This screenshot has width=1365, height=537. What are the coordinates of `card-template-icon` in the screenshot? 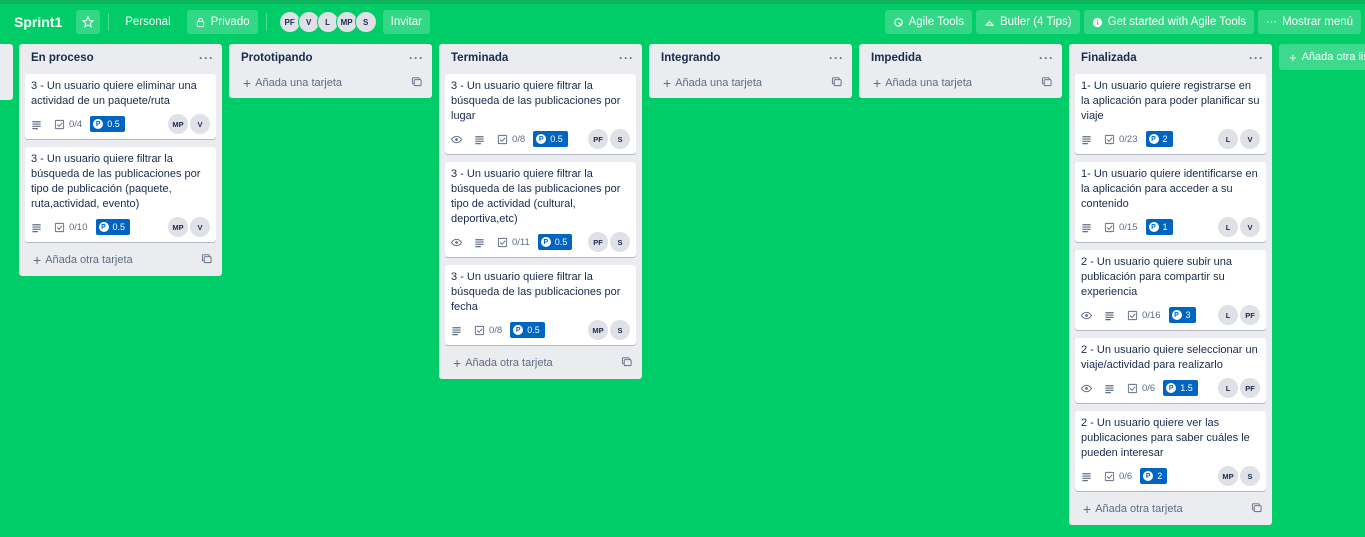 It's located at (1046, 82).